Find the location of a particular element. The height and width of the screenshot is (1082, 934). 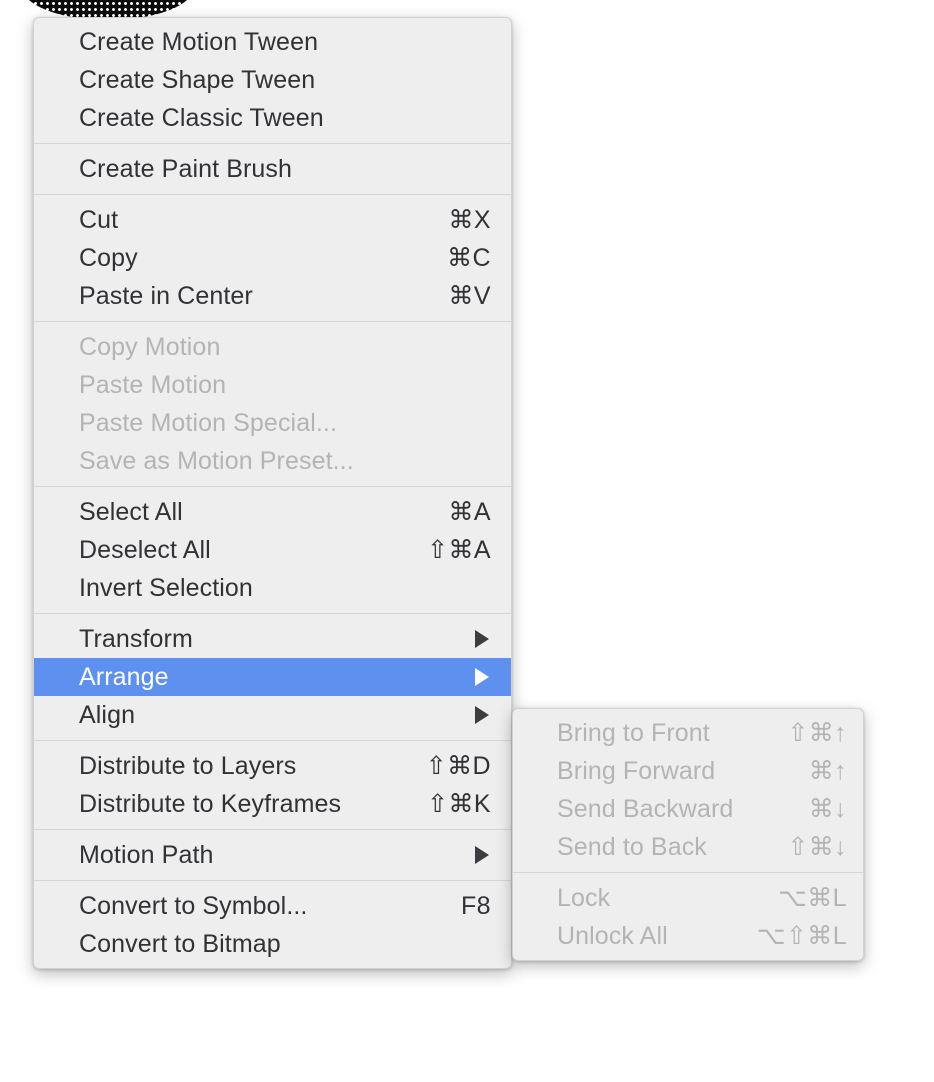

menu-item-shortcut: ⇧⌘K is located at coordinates (459, 804).